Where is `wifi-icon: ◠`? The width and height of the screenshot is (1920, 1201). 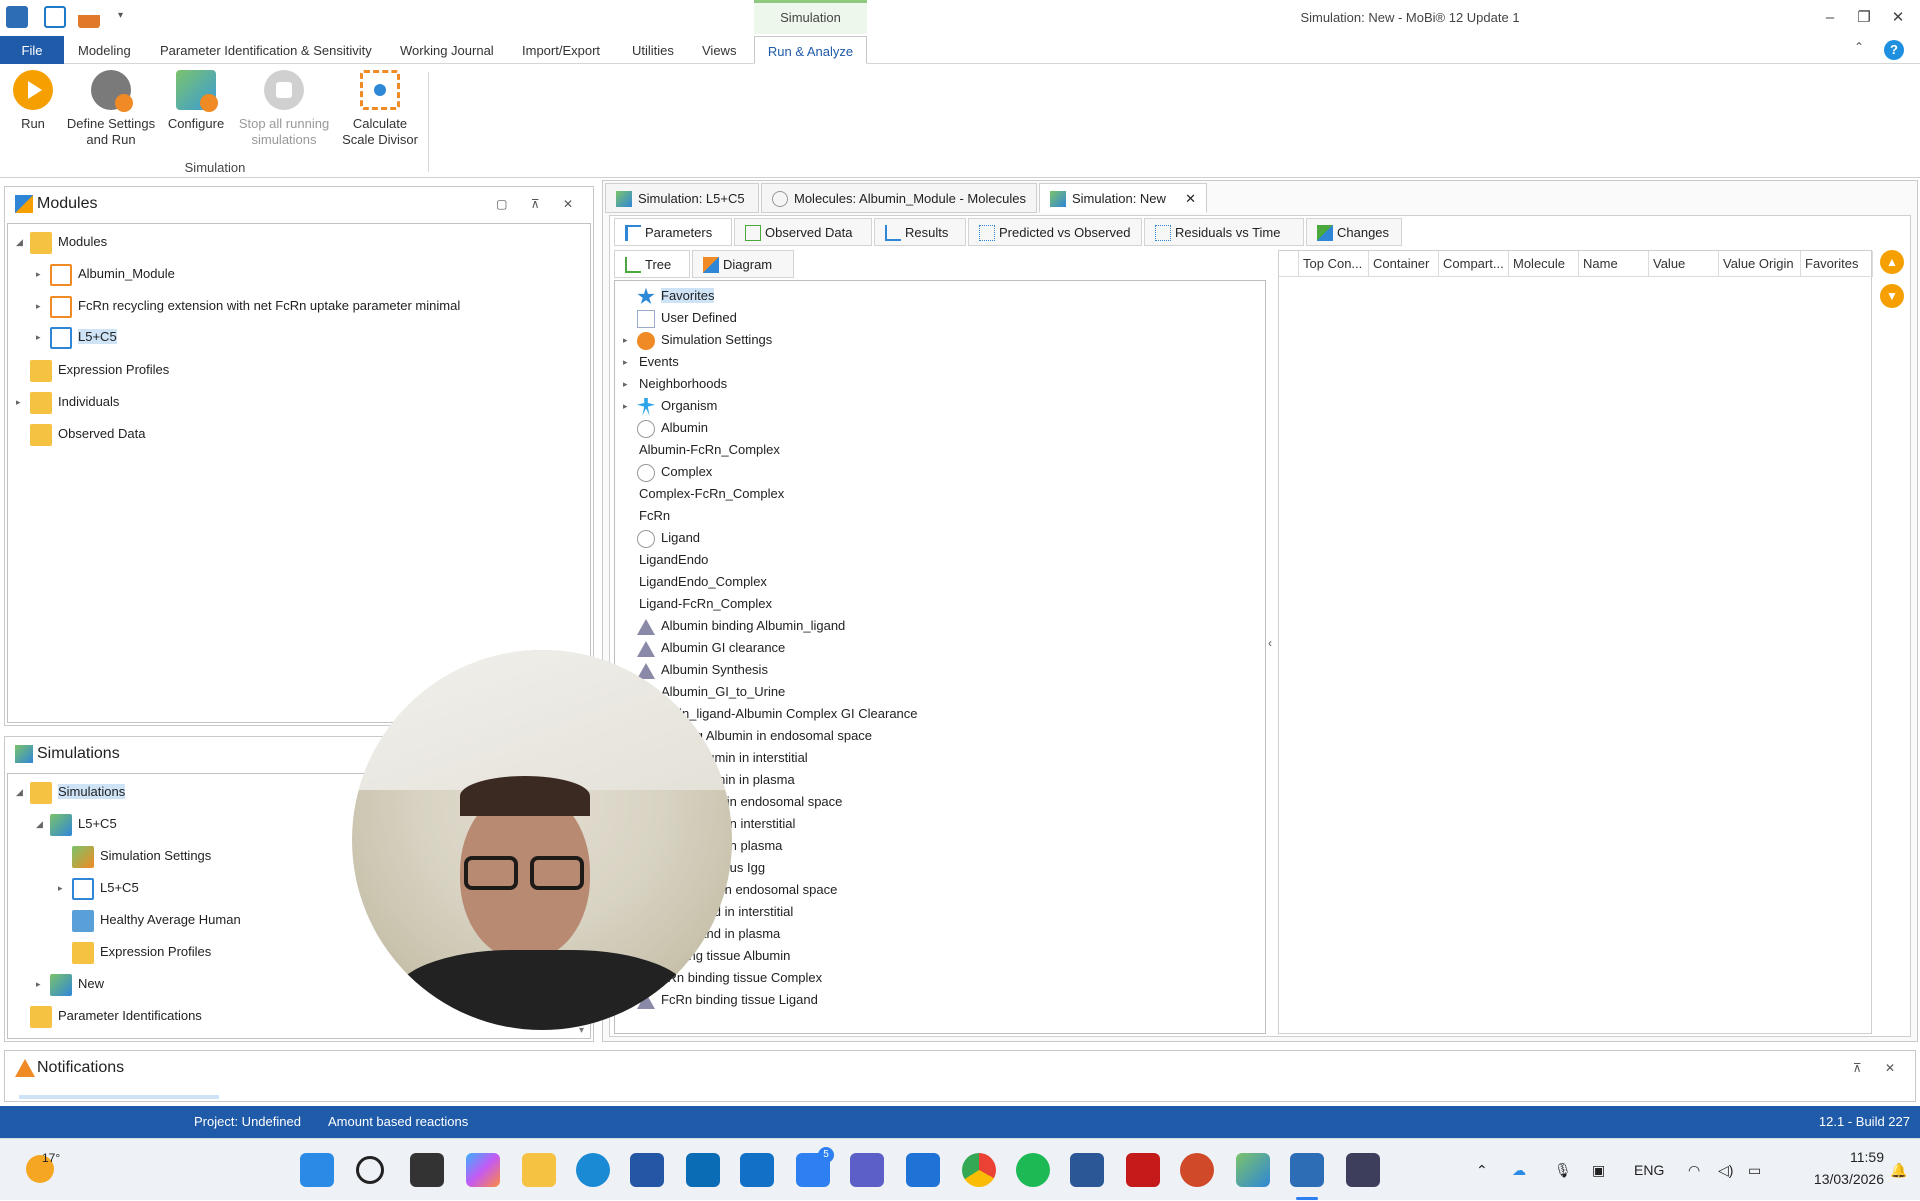
wifi-icon: ◠ is located at coordinates (1694, 1170).